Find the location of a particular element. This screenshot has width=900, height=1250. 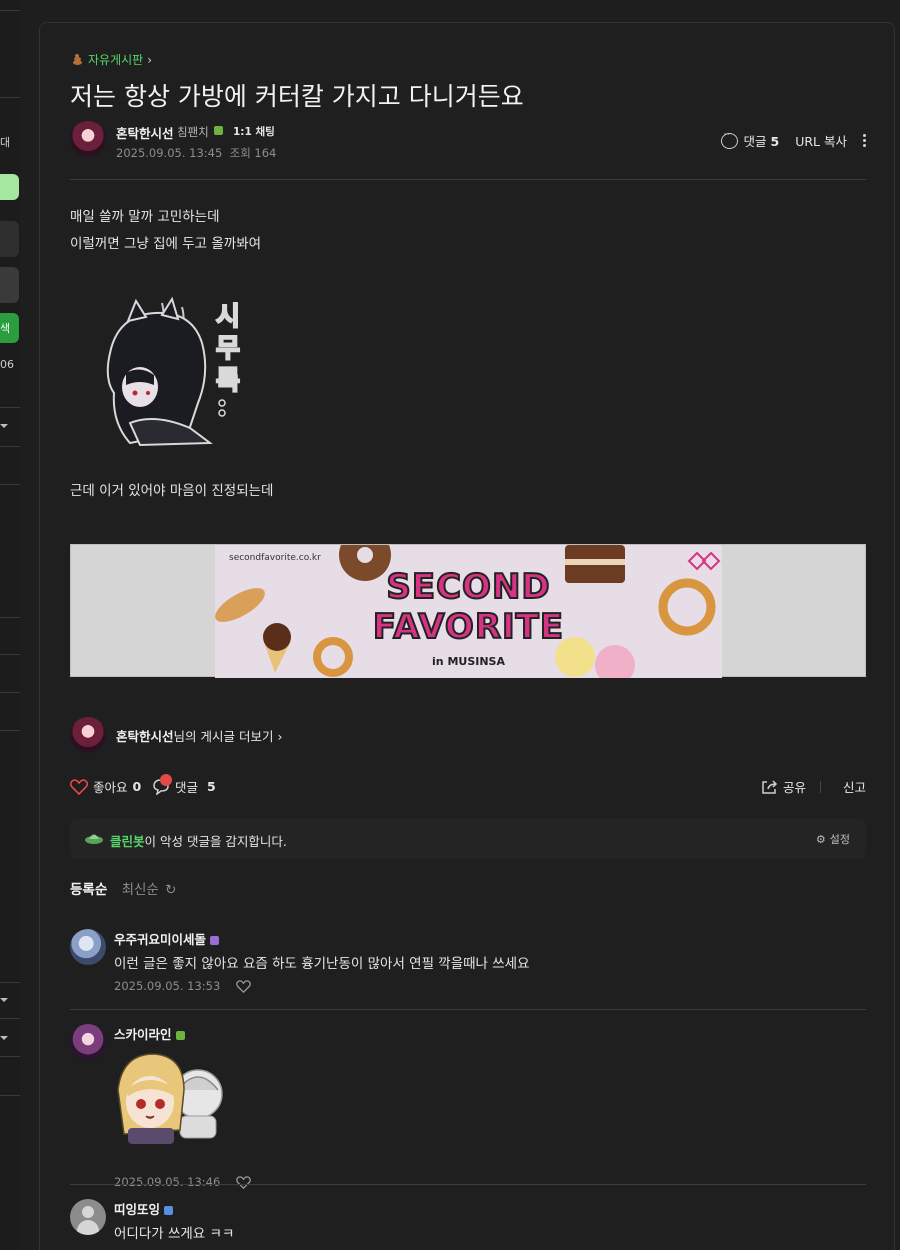

author-name: 혼탁한시선 is located at coordinates (145, 132).